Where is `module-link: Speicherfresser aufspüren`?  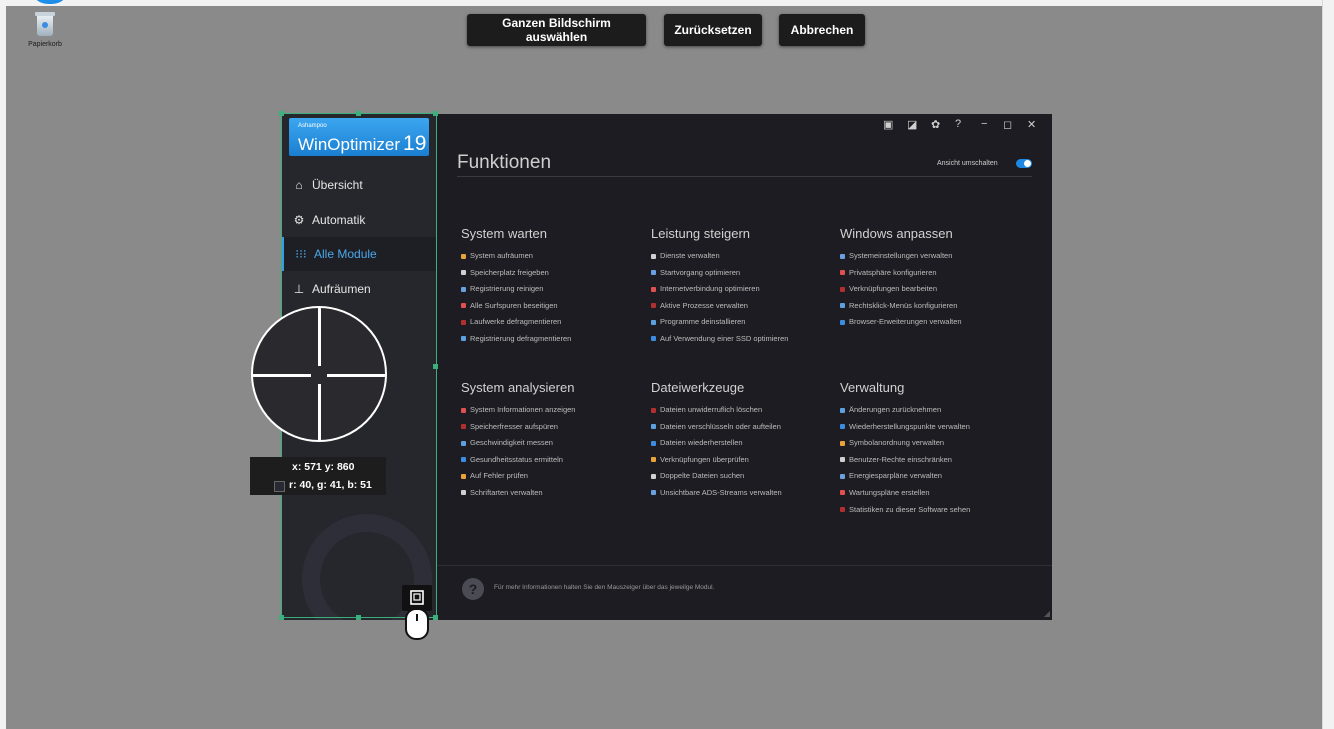
module-link: Speicherfresser aufspüren is located at coordinates (556, 427).